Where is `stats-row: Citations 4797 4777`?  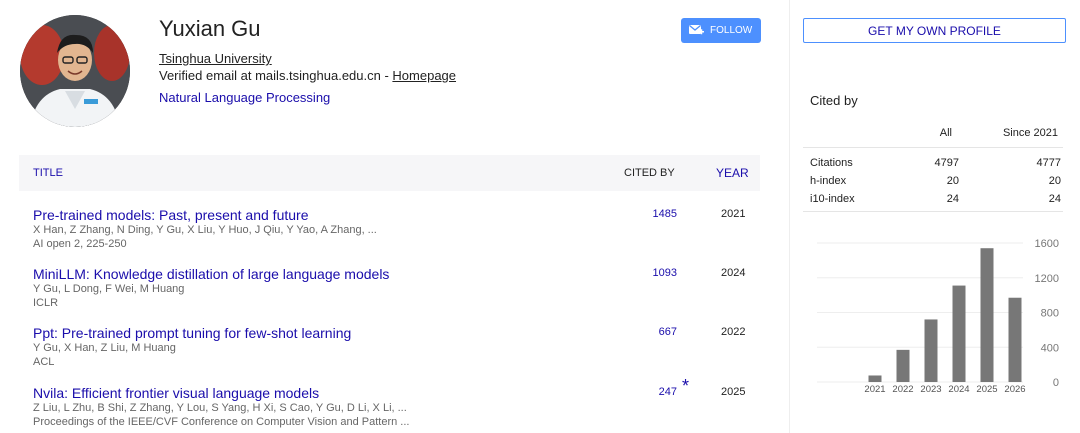
stats-row: Citations 4797 4777 is located at coordinates (938, 165).